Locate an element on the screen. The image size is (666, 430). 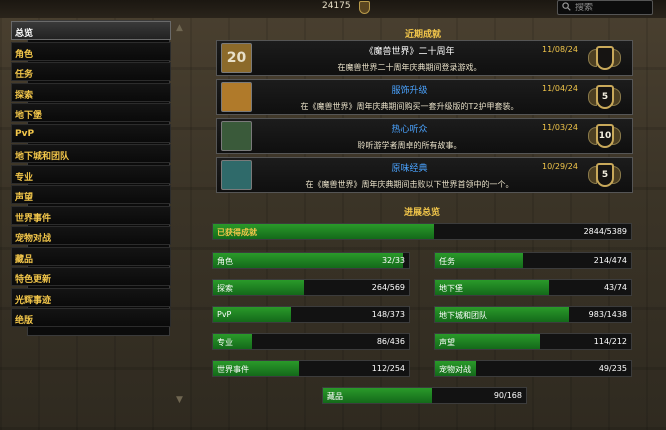
achievement-points: 10 is located at coordinates (605, 136).